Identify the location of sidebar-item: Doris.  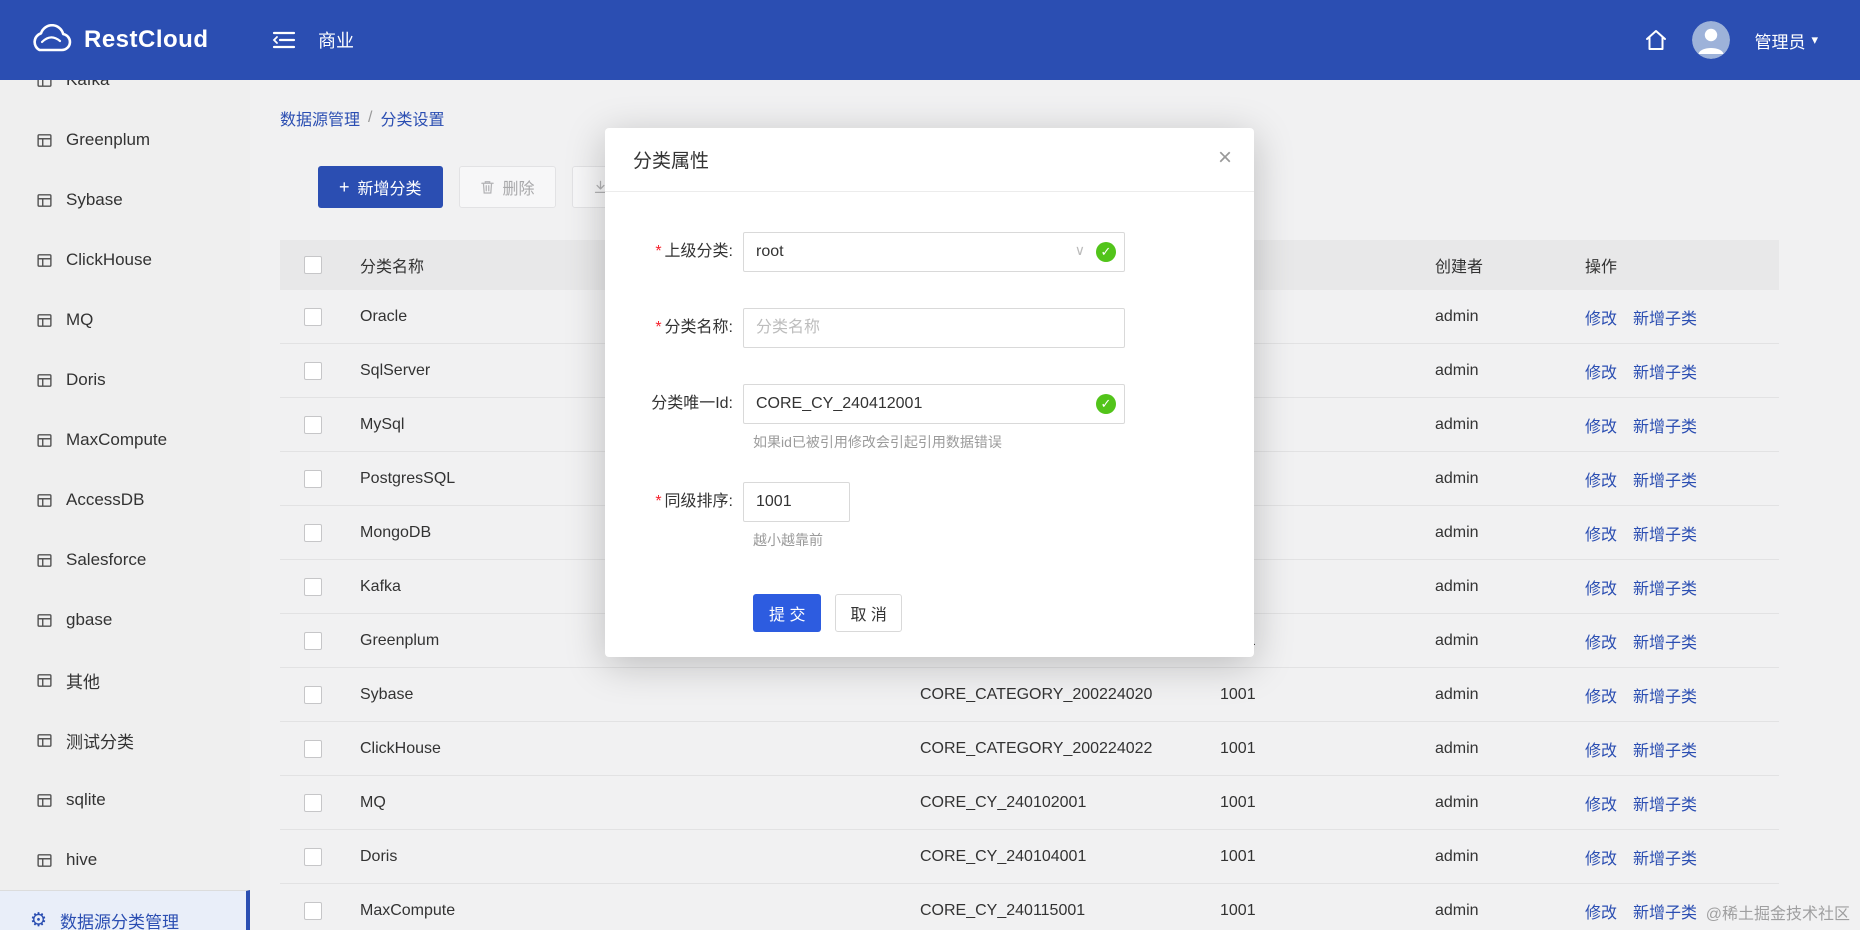
(125, 380).